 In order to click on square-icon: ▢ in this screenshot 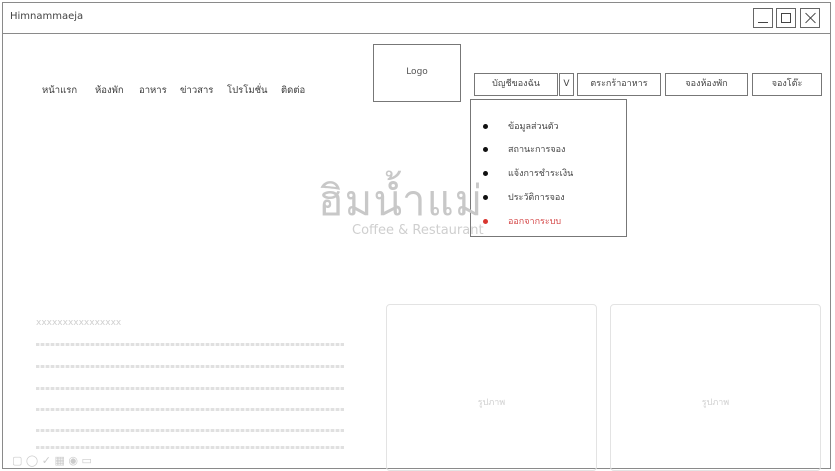, I will do `click(17, 460)`.